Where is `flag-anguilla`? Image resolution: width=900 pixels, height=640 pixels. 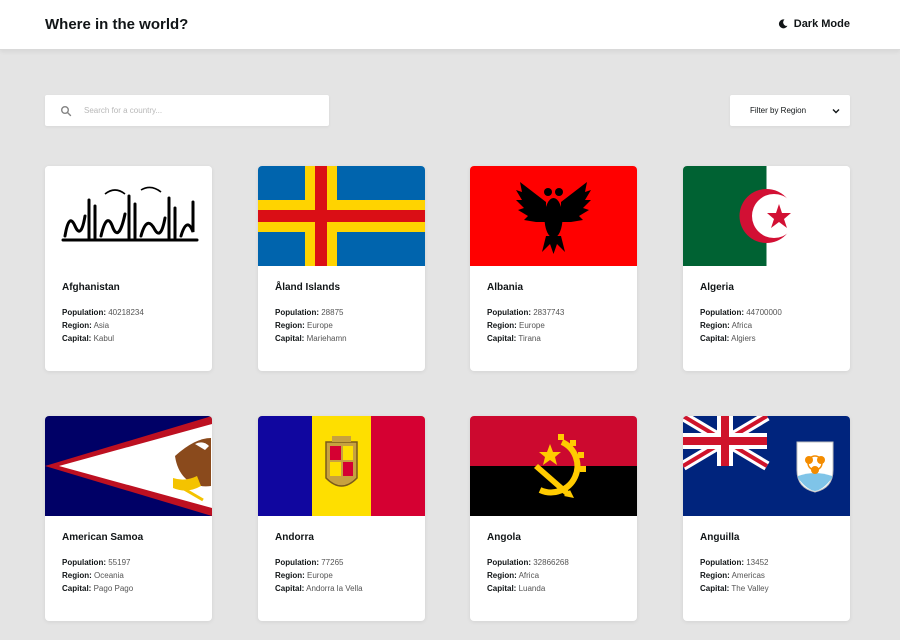
flag-anguilla is located at coordinates (766, 466).